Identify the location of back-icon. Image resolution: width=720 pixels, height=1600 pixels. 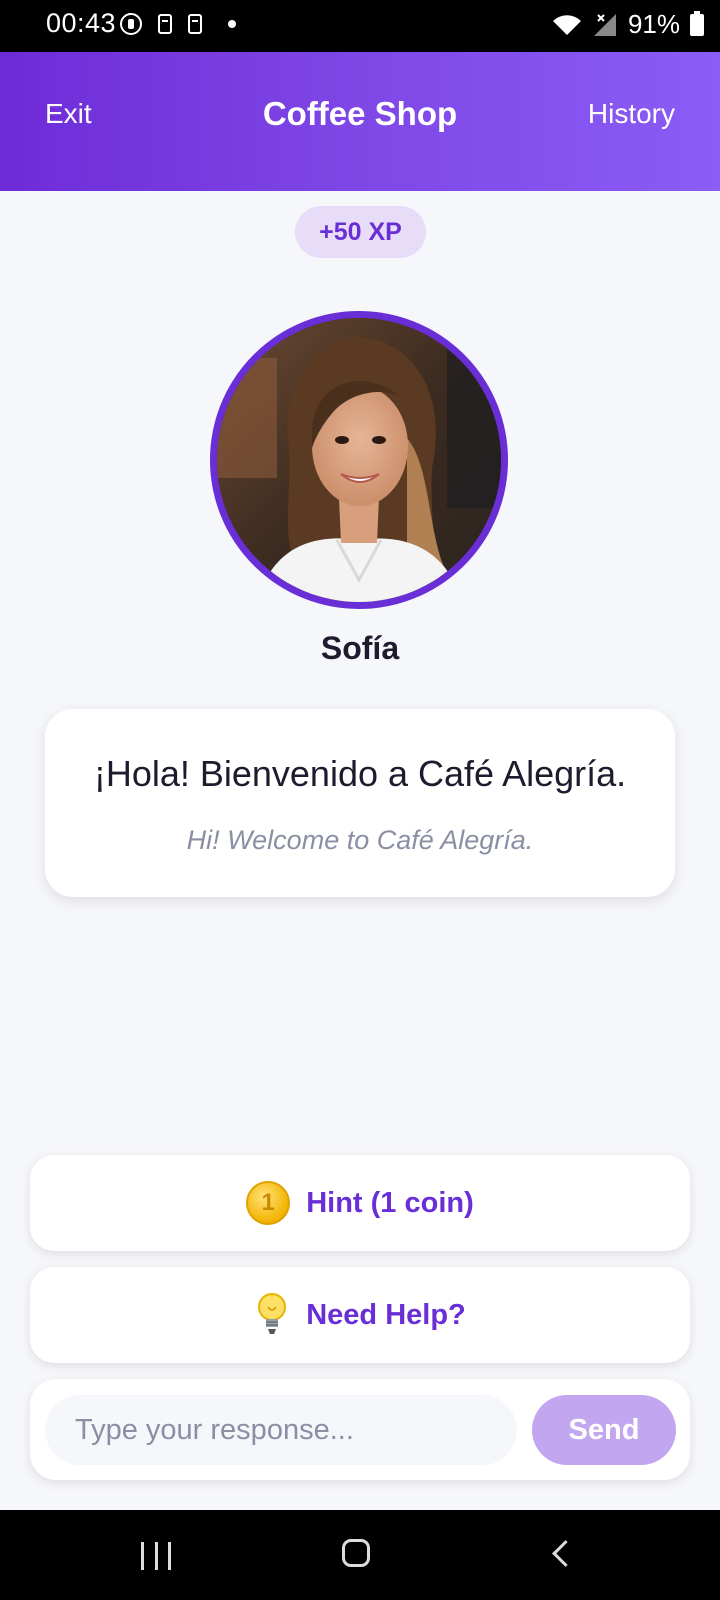
(559, 1549).